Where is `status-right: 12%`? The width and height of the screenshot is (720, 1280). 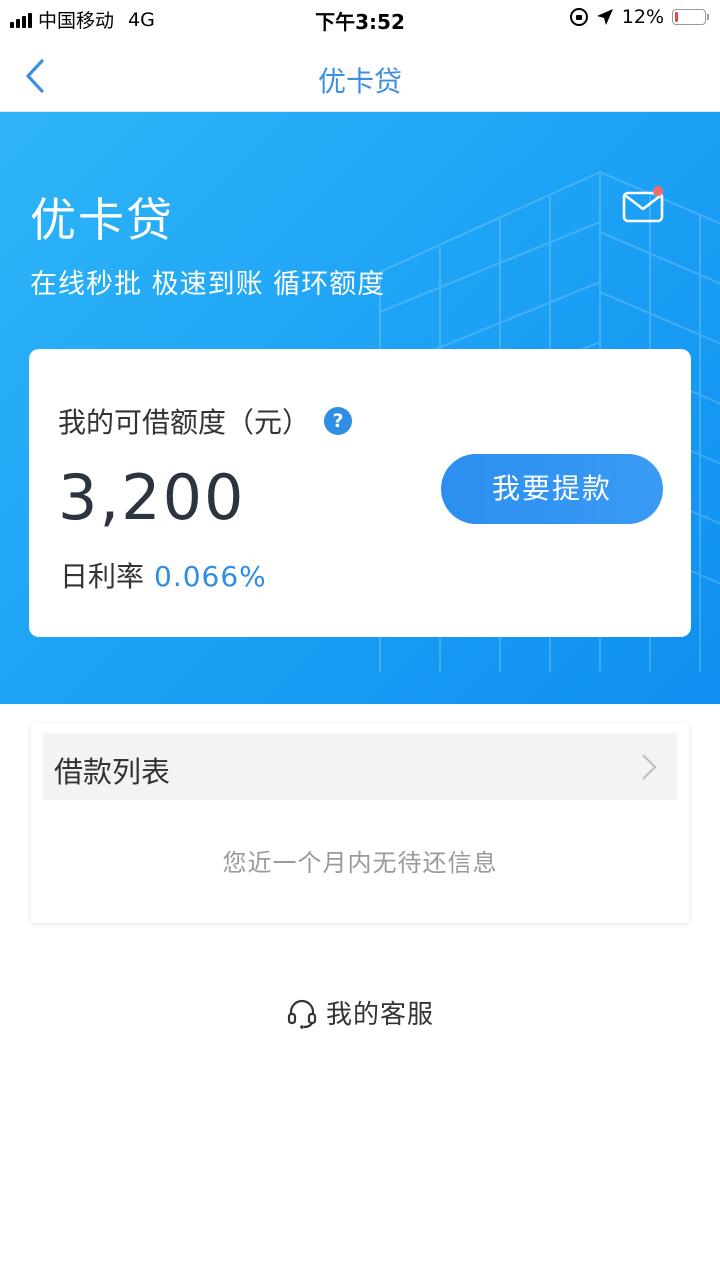 status-right: 12% is located at coordinates (639, 17).